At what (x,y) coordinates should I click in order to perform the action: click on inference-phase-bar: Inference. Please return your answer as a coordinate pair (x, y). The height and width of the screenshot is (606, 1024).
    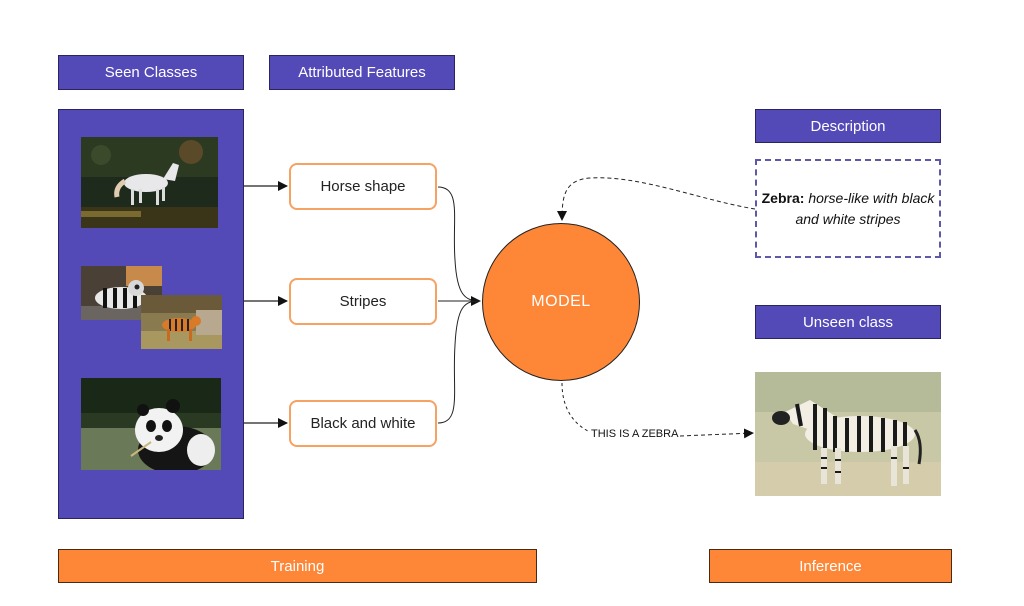
    Looking at the image, I should click on (830, 566).